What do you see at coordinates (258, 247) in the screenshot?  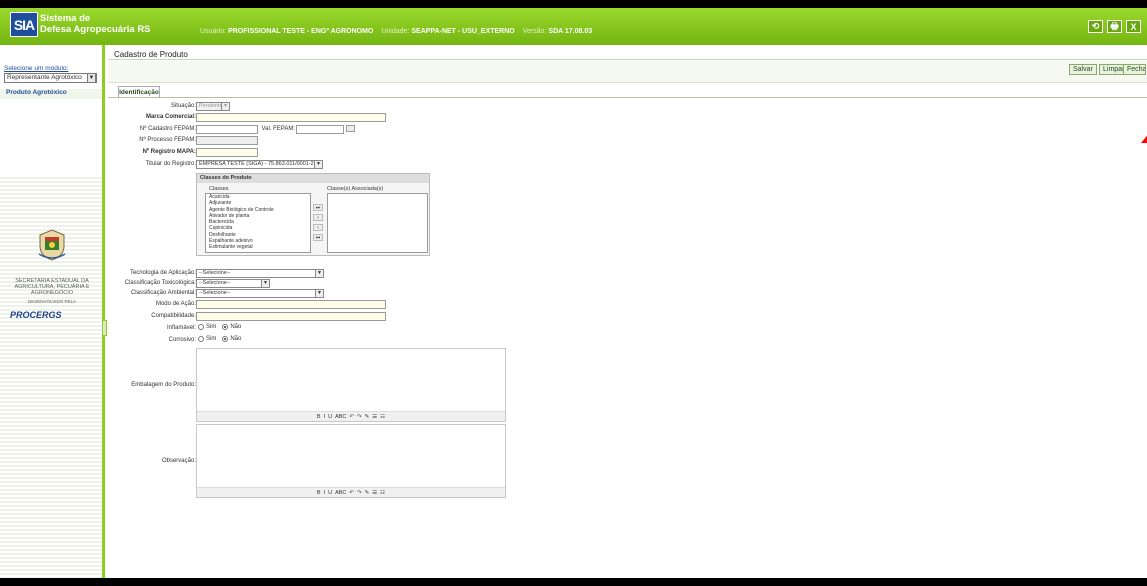 I see `list-item: Estimulante vegetal` at bounding box center [258, 247].